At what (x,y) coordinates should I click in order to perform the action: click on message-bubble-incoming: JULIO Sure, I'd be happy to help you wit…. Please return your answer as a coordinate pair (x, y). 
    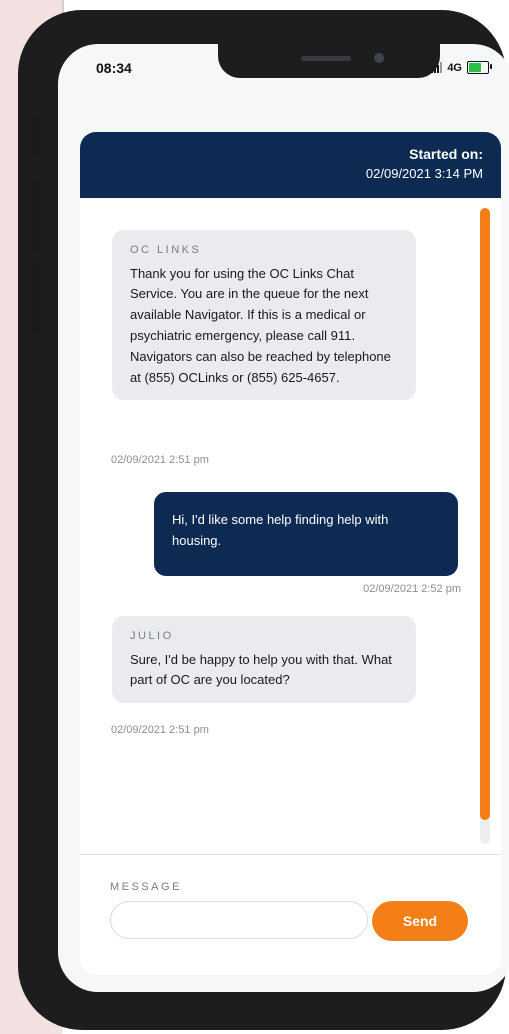
    Looking at the image, I should click on (264, 660).